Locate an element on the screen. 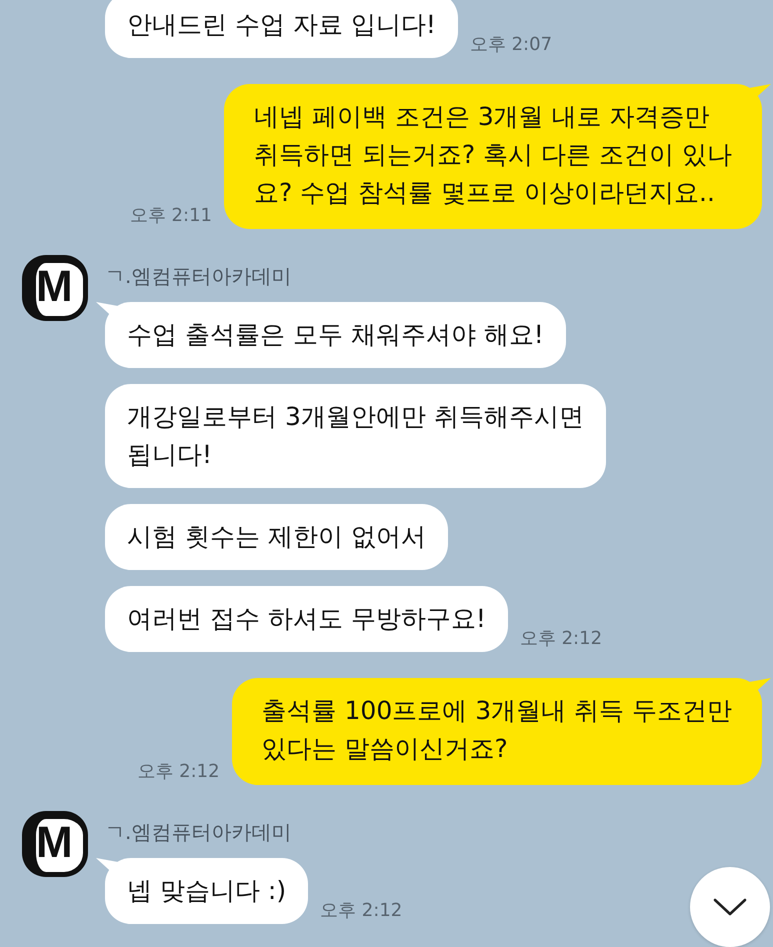 Image resolution: width=773 pixels, height=947 pixels. message-bubble: 여러번 접수 하셔도 무방하구요! is located at coordinates (306, 619).